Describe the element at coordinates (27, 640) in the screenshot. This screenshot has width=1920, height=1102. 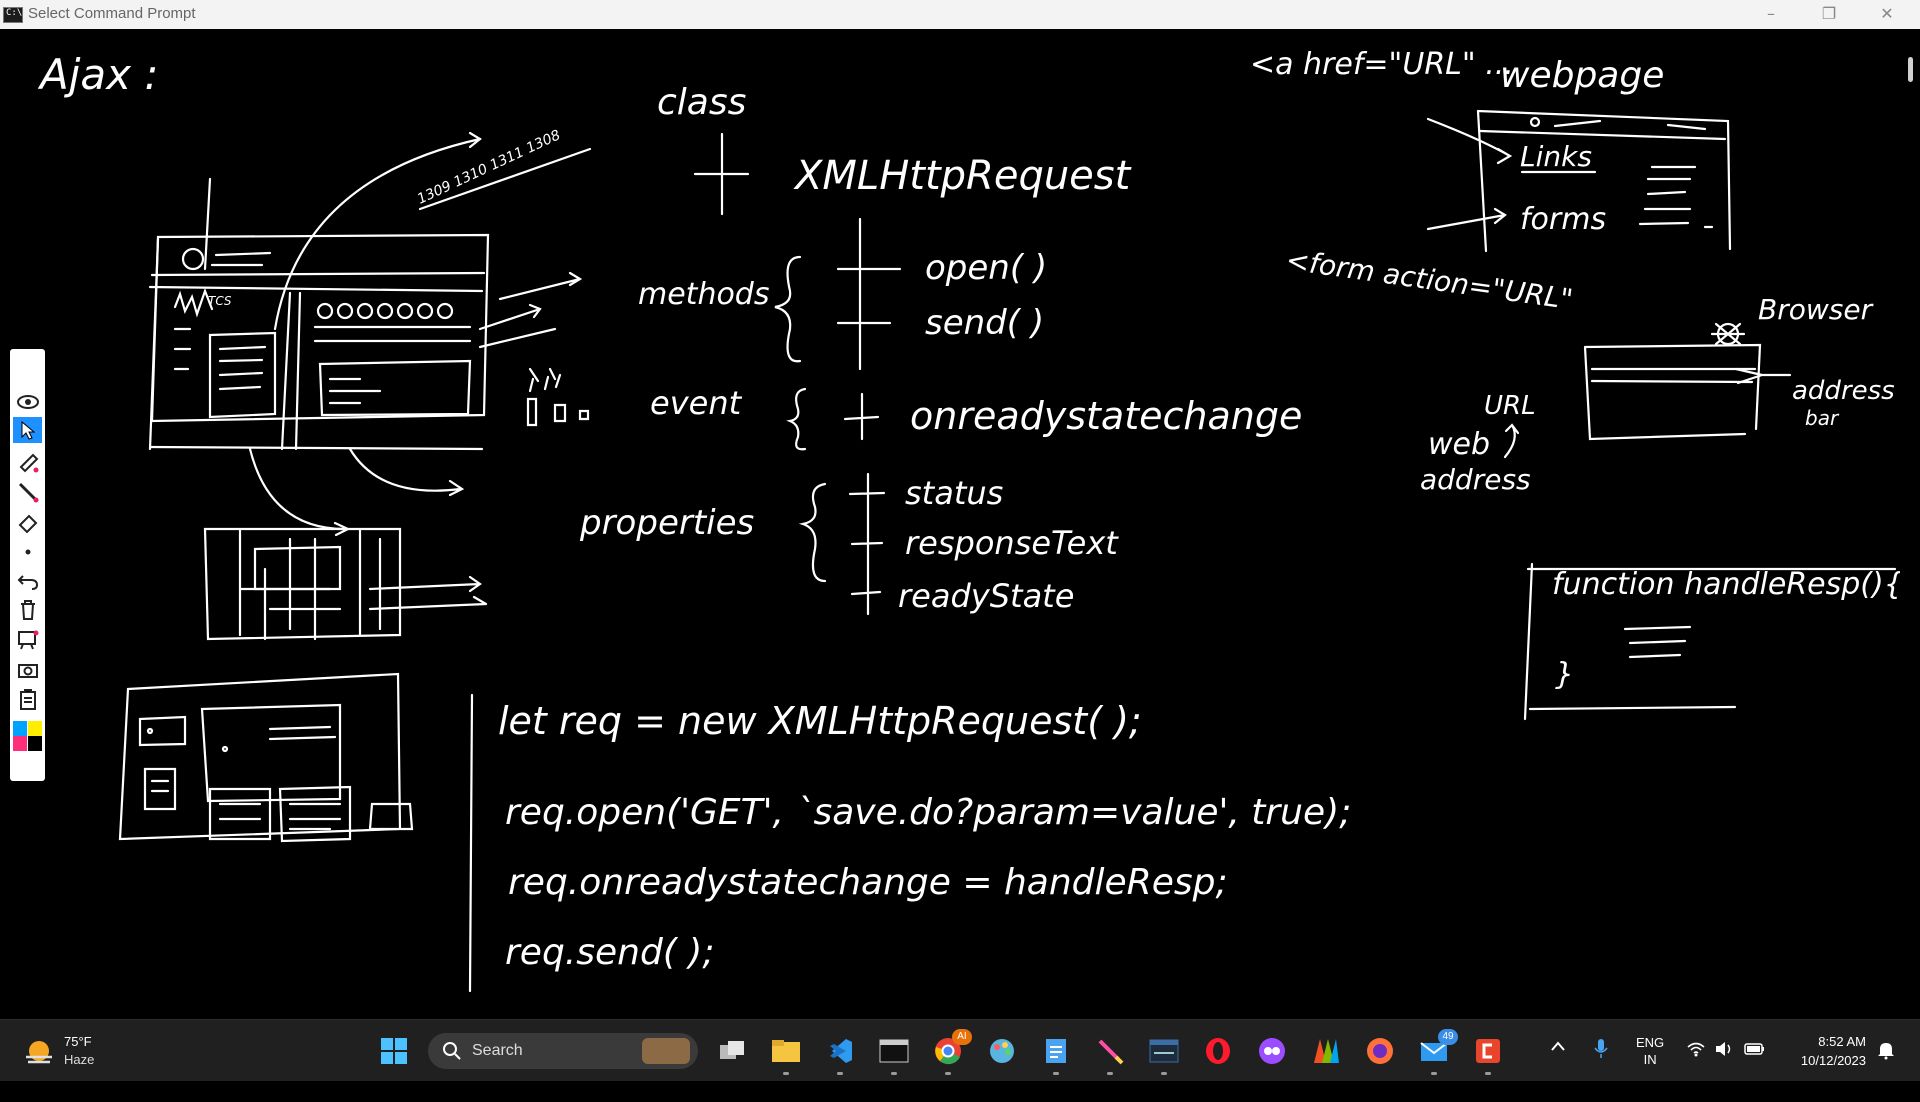
I see `whiteboard-icon` at that location.